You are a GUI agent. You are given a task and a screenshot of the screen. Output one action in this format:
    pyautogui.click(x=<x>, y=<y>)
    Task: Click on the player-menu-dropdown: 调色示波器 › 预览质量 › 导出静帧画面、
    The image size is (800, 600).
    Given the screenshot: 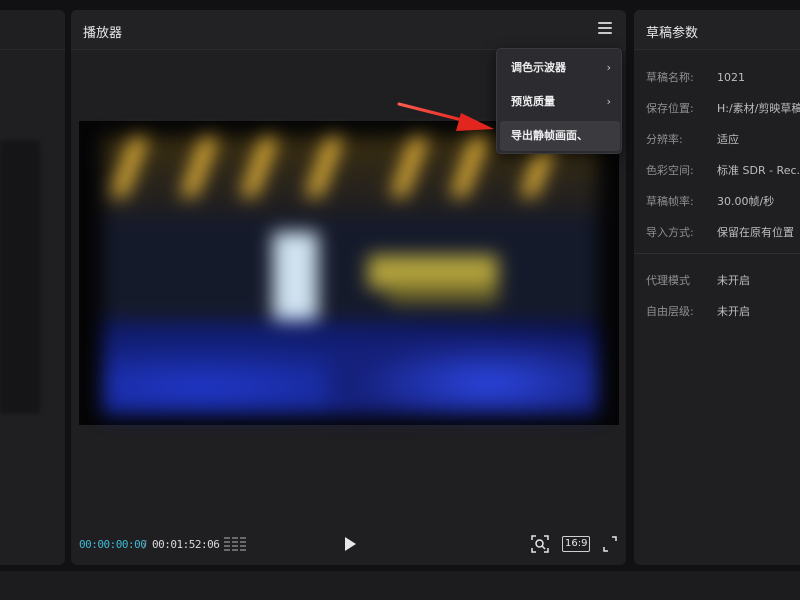 What is the action you would take?
    pyautogui.click(x=559, y=101)
    